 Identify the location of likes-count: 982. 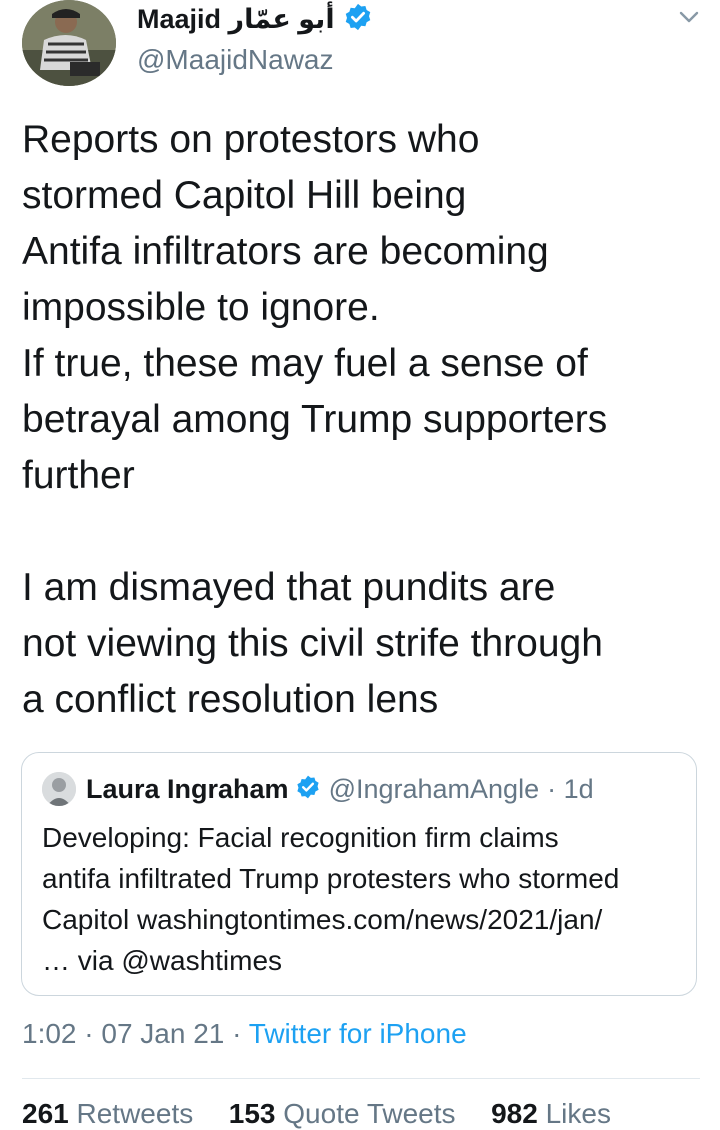
(514, 1113).